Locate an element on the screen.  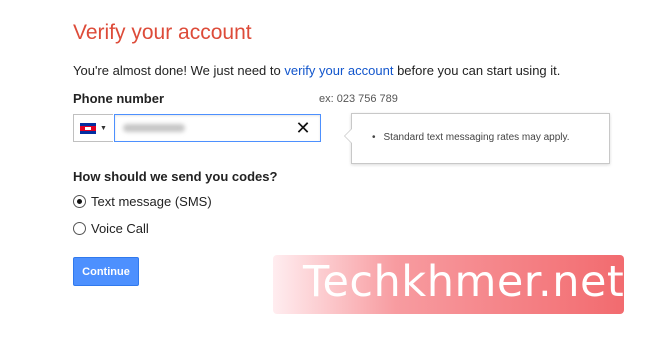
dropdown-caret-icon: ▼ is located at coordinates (103, 128).